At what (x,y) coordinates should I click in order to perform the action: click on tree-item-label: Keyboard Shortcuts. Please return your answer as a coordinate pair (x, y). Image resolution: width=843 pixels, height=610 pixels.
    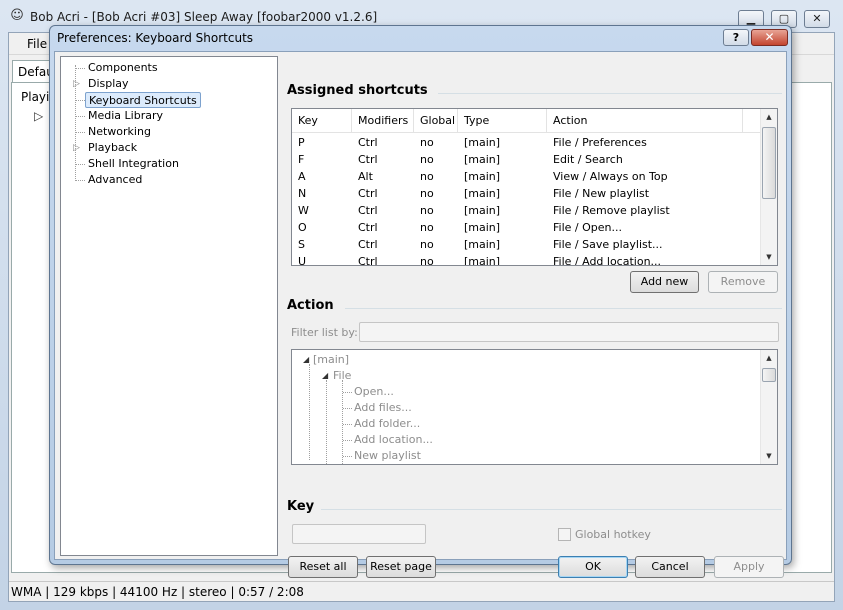
    Looking at the image, I should click on (143, 100).